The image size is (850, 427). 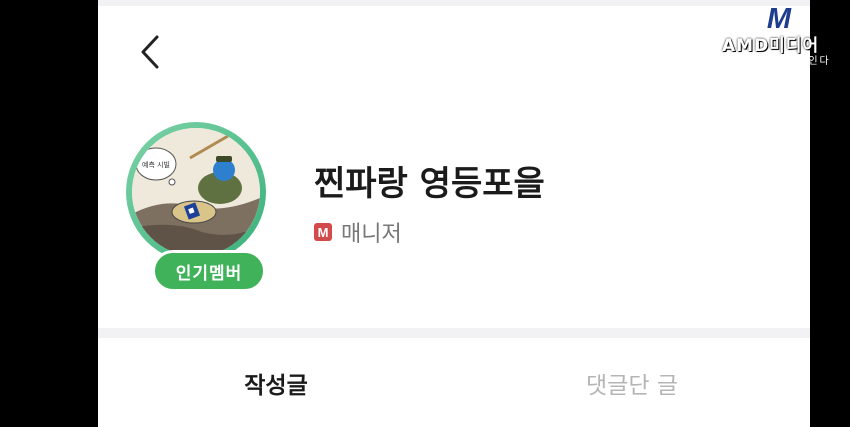 I want to click on role-label: 매니저, so click(x=371, y=234).